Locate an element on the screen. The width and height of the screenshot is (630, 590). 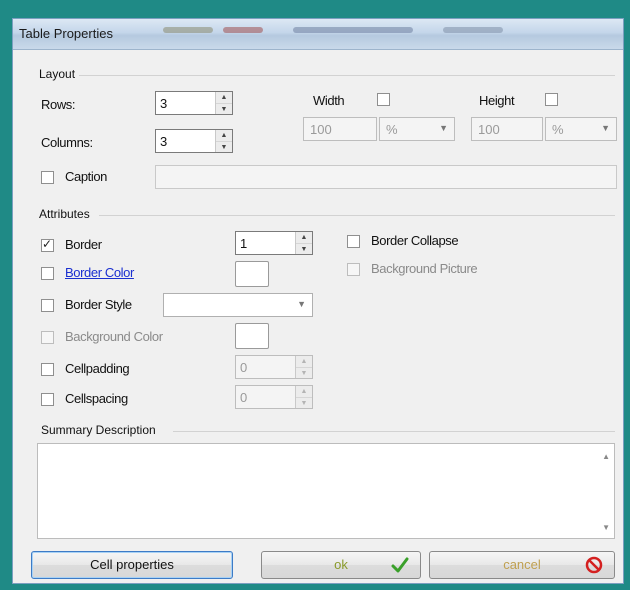
summary-divider is located at coordinates (394, 431).